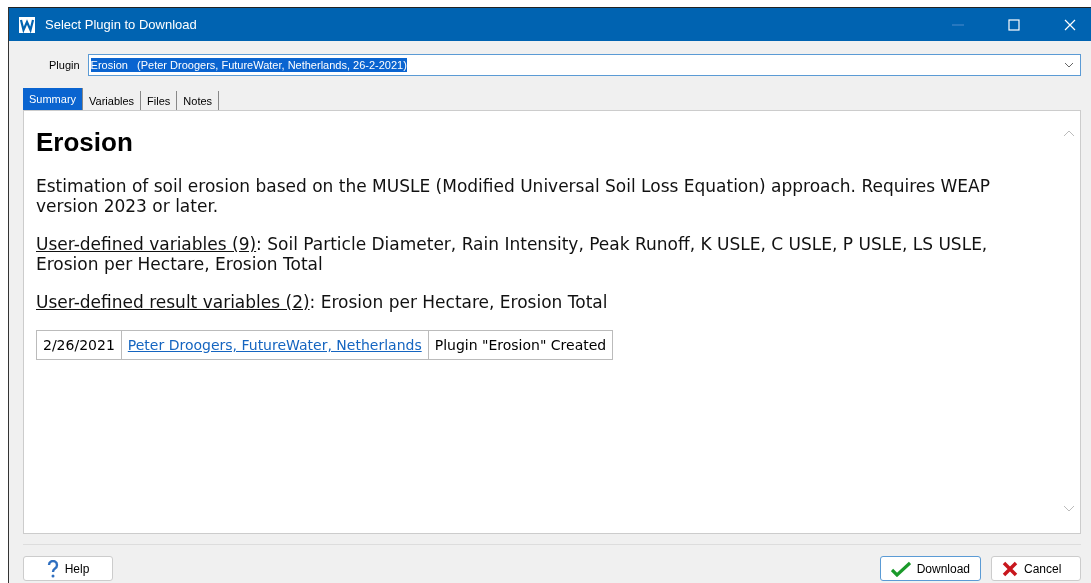  Describe the element at coordinates (27, 24) in the screenshot. I see `app-logo-icon` at that location.